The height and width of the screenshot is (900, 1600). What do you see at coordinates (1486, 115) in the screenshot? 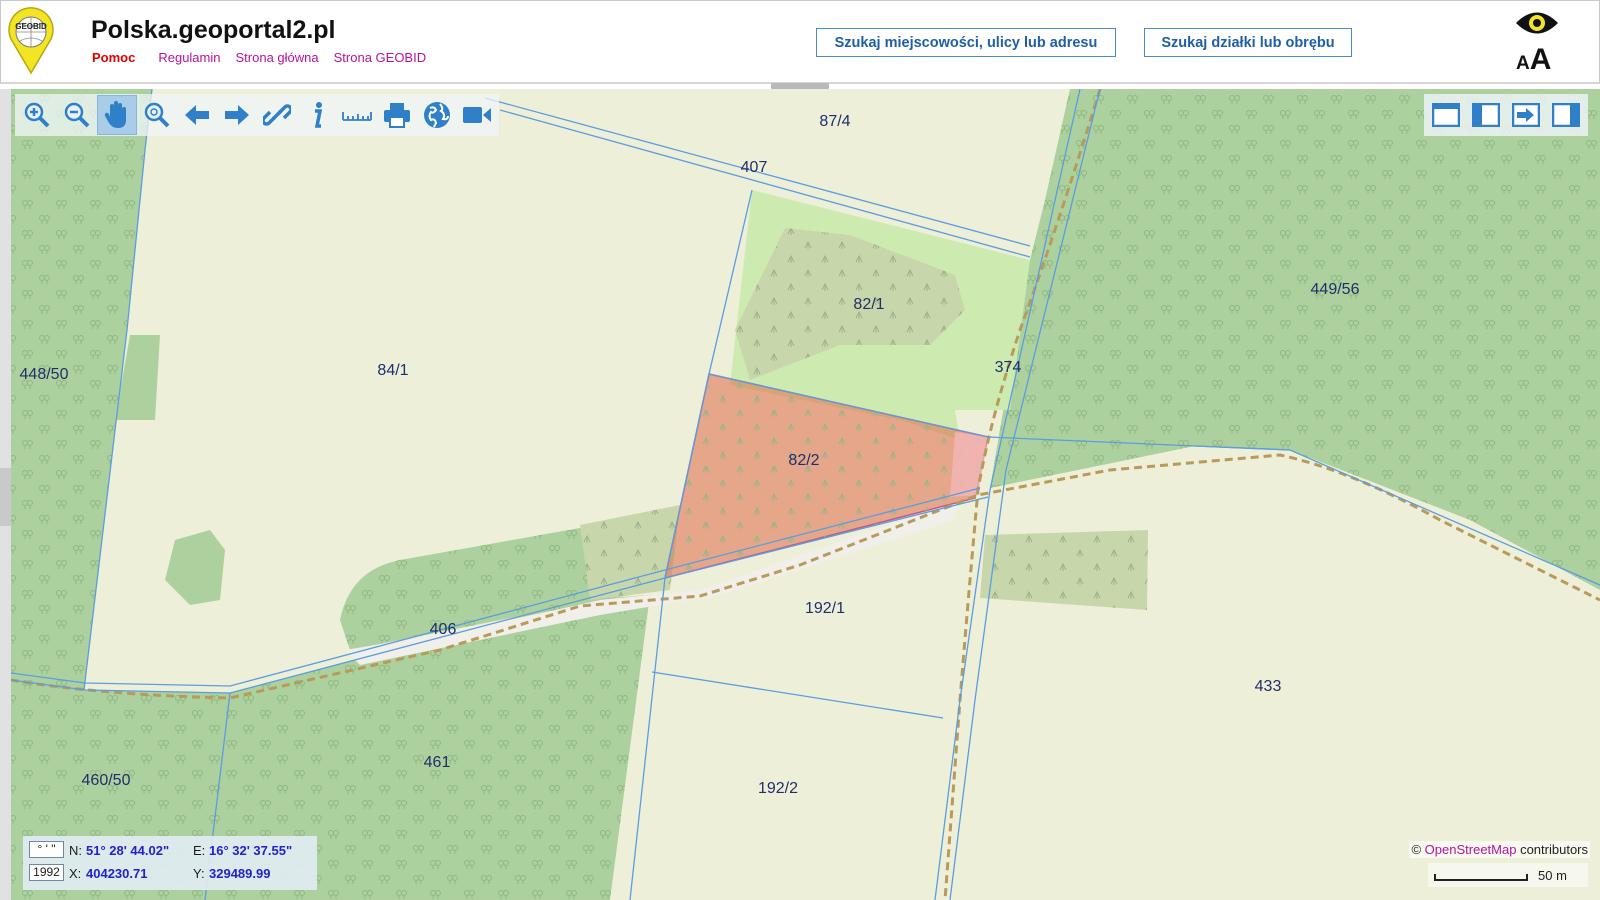
I see `sidebar-left-icon` at bounding box center [1486, 115].